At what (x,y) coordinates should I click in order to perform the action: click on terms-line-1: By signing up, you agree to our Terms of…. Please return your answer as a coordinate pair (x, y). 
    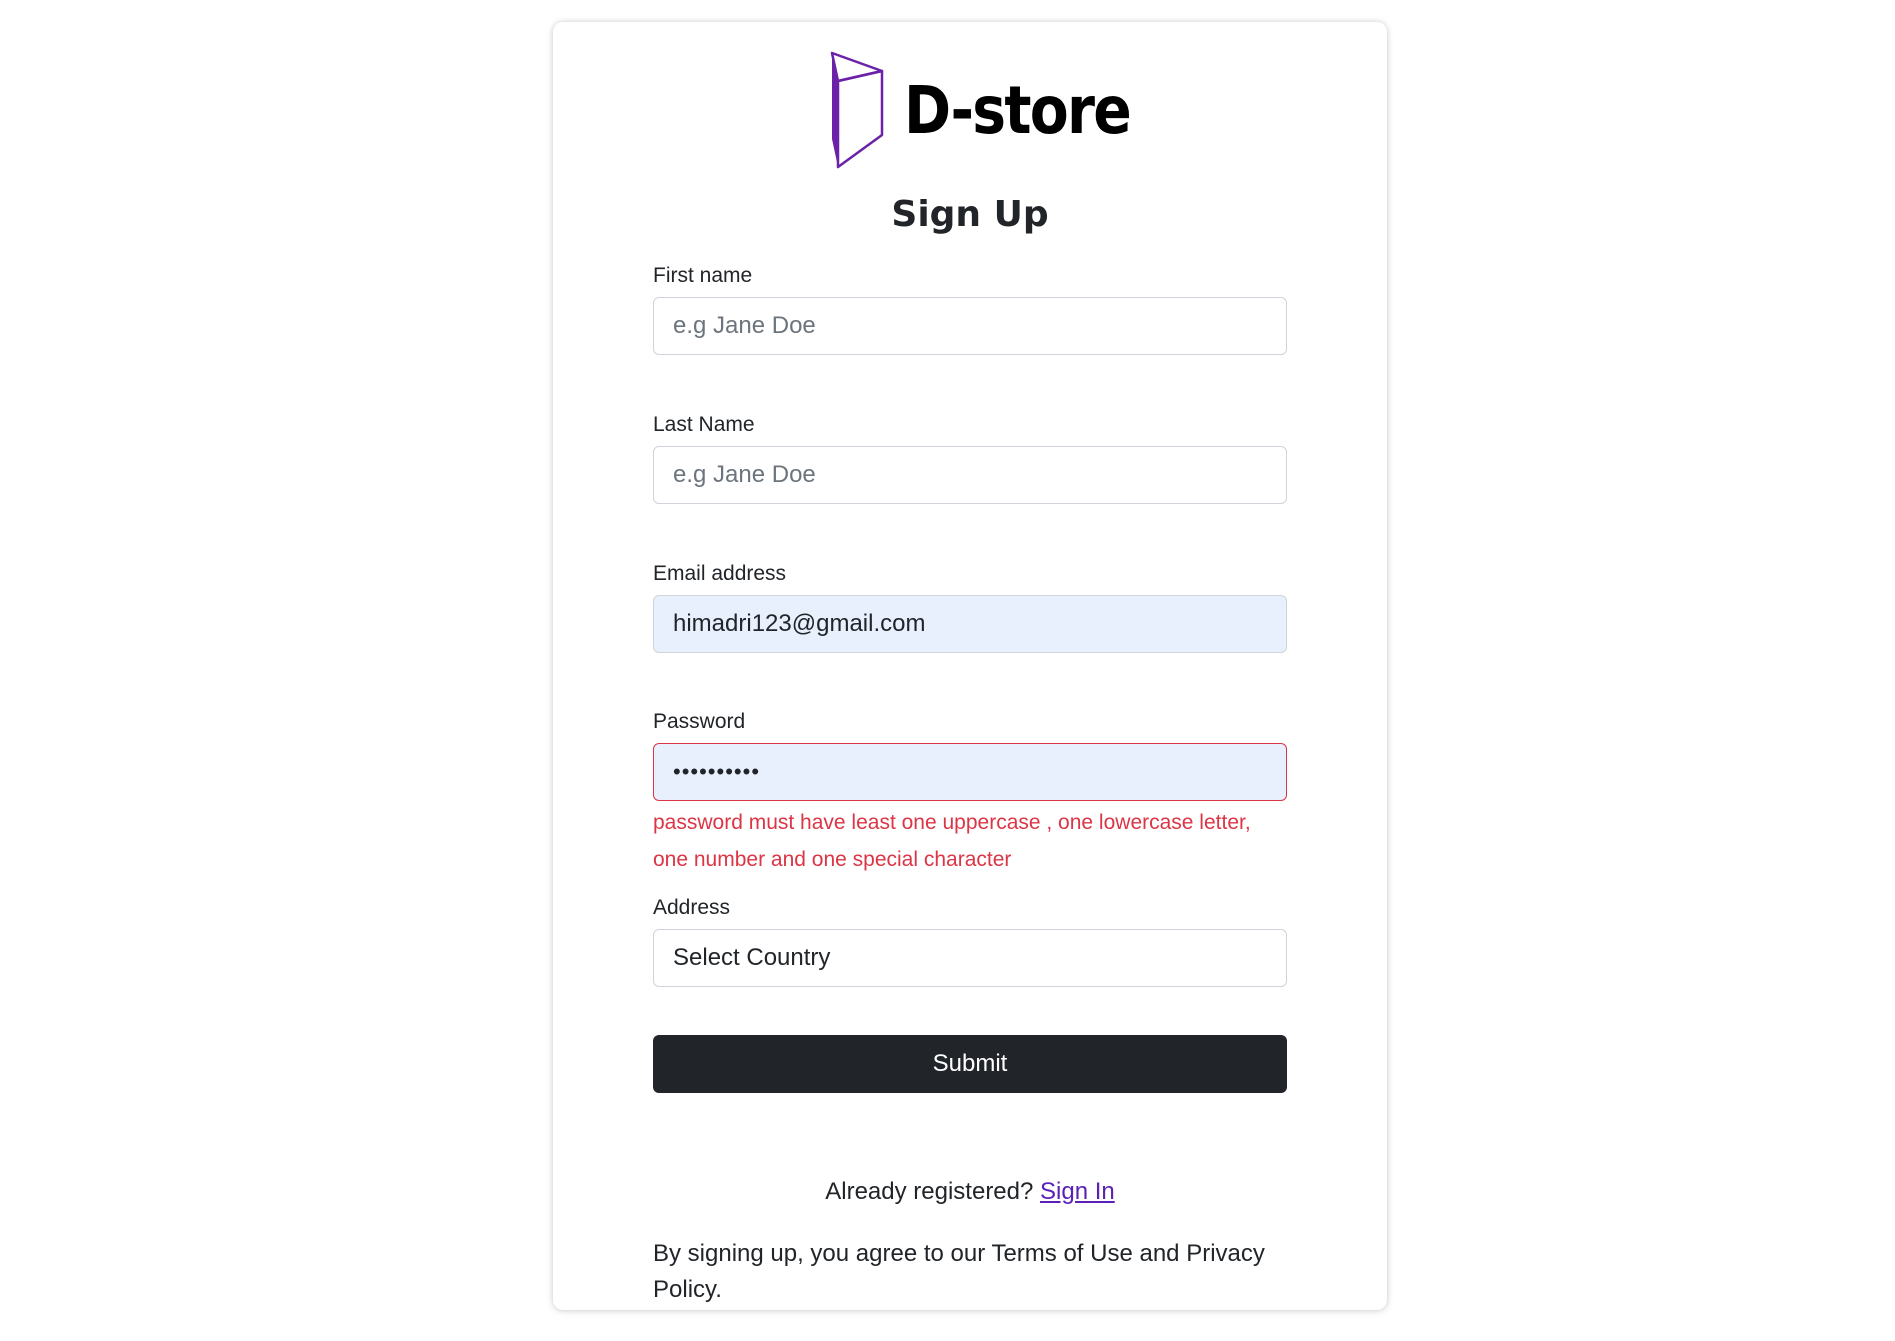
    Looking at the image, I should click on (959, 1253).